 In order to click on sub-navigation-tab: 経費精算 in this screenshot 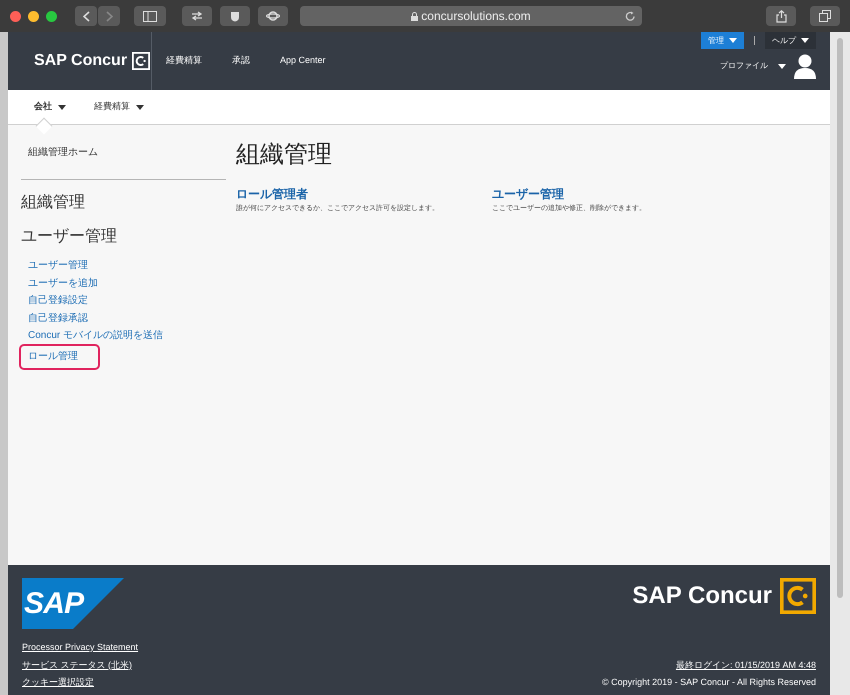, I will do `click(119, 107)`.